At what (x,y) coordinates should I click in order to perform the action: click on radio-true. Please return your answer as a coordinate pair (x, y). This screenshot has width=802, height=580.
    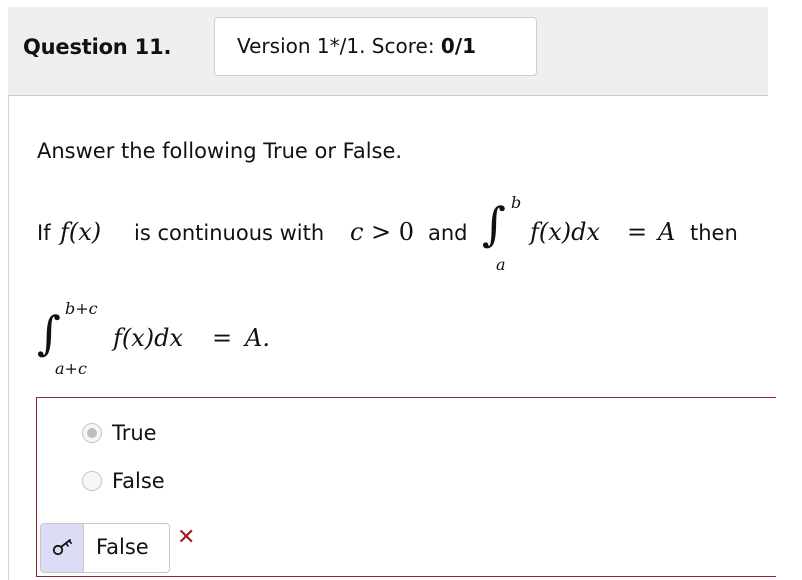
    Looking at the image, I should click on (92, 433).